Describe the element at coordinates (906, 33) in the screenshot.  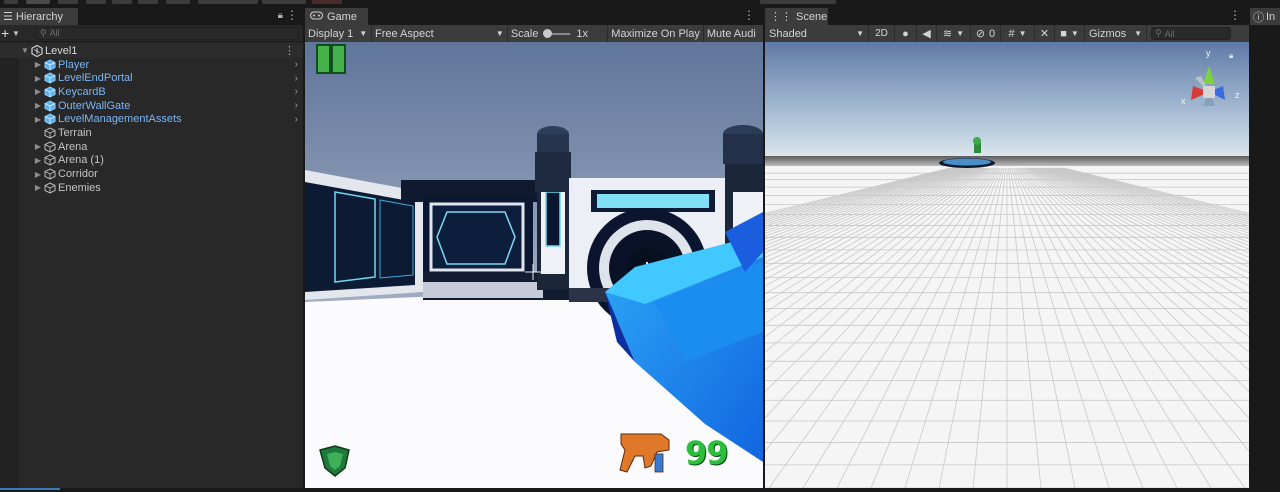
I see `lighting-toggle: ●` at that location.